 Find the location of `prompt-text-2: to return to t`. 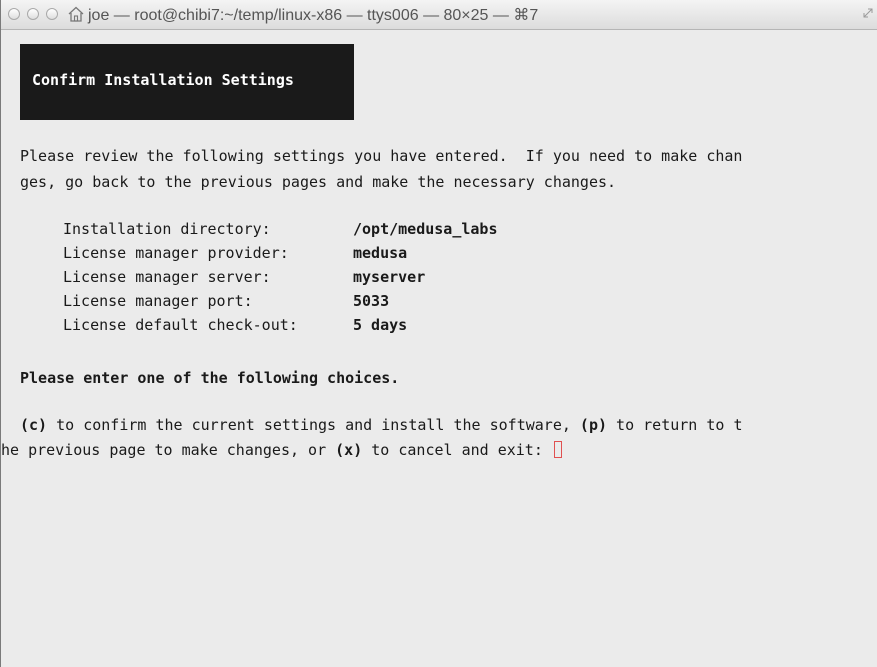

prompt-text-2: to return to t is located at coordinates (675, 425).